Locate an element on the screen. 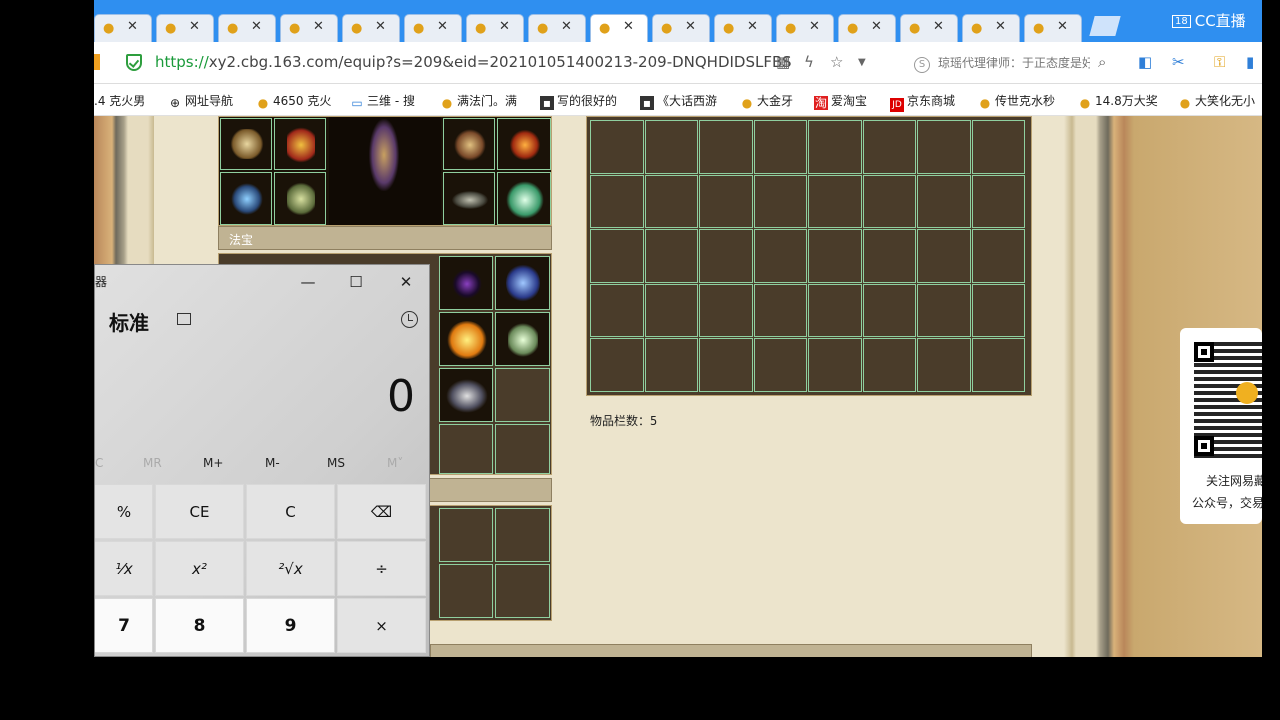 Image resolution: width=1280 pixels, height=720 pixels. percent-button: % is located at coordinates (124, 511).